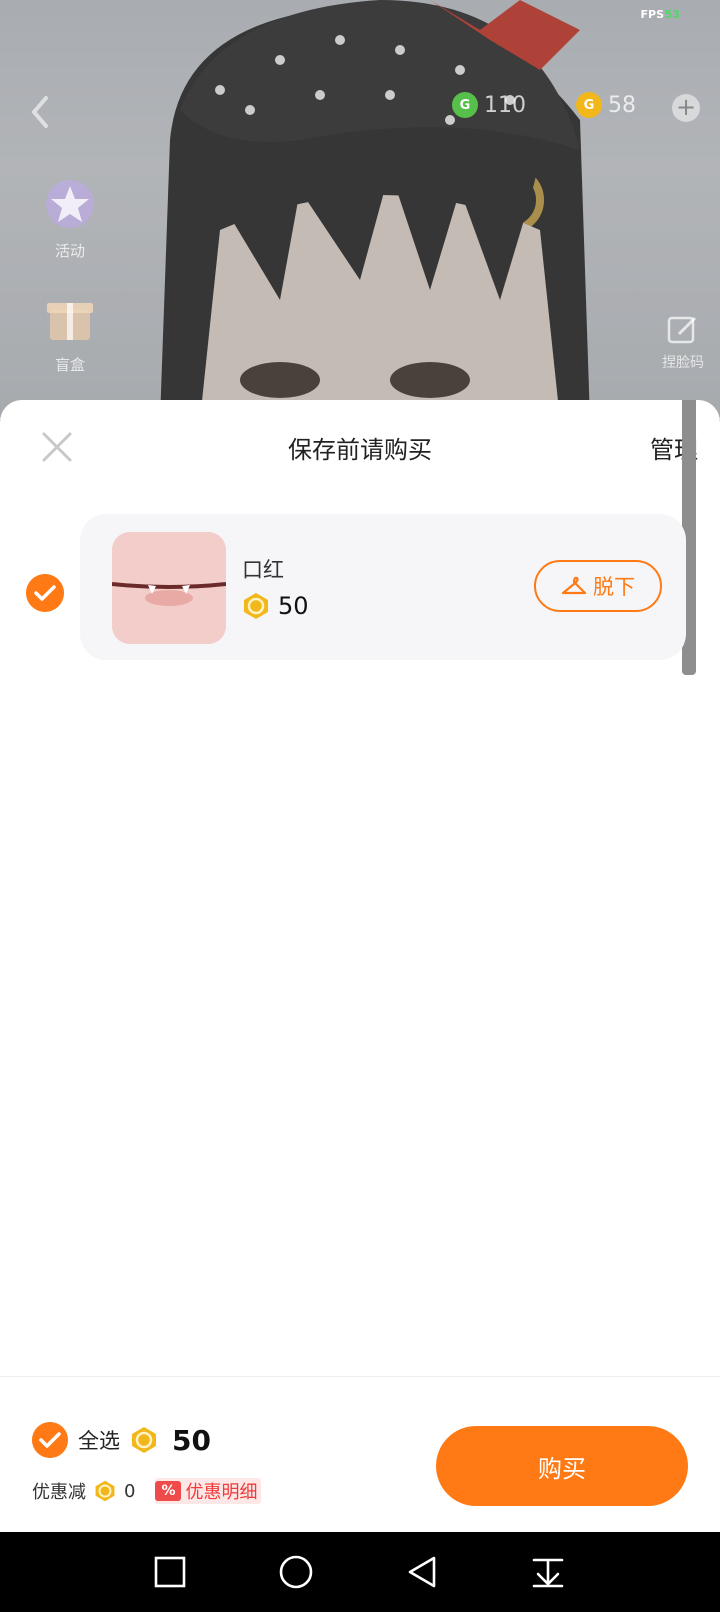 The width and height of the screenshot is (720, 1612). I want to click on blind-box-label: 盲盒, so click(69, 365).